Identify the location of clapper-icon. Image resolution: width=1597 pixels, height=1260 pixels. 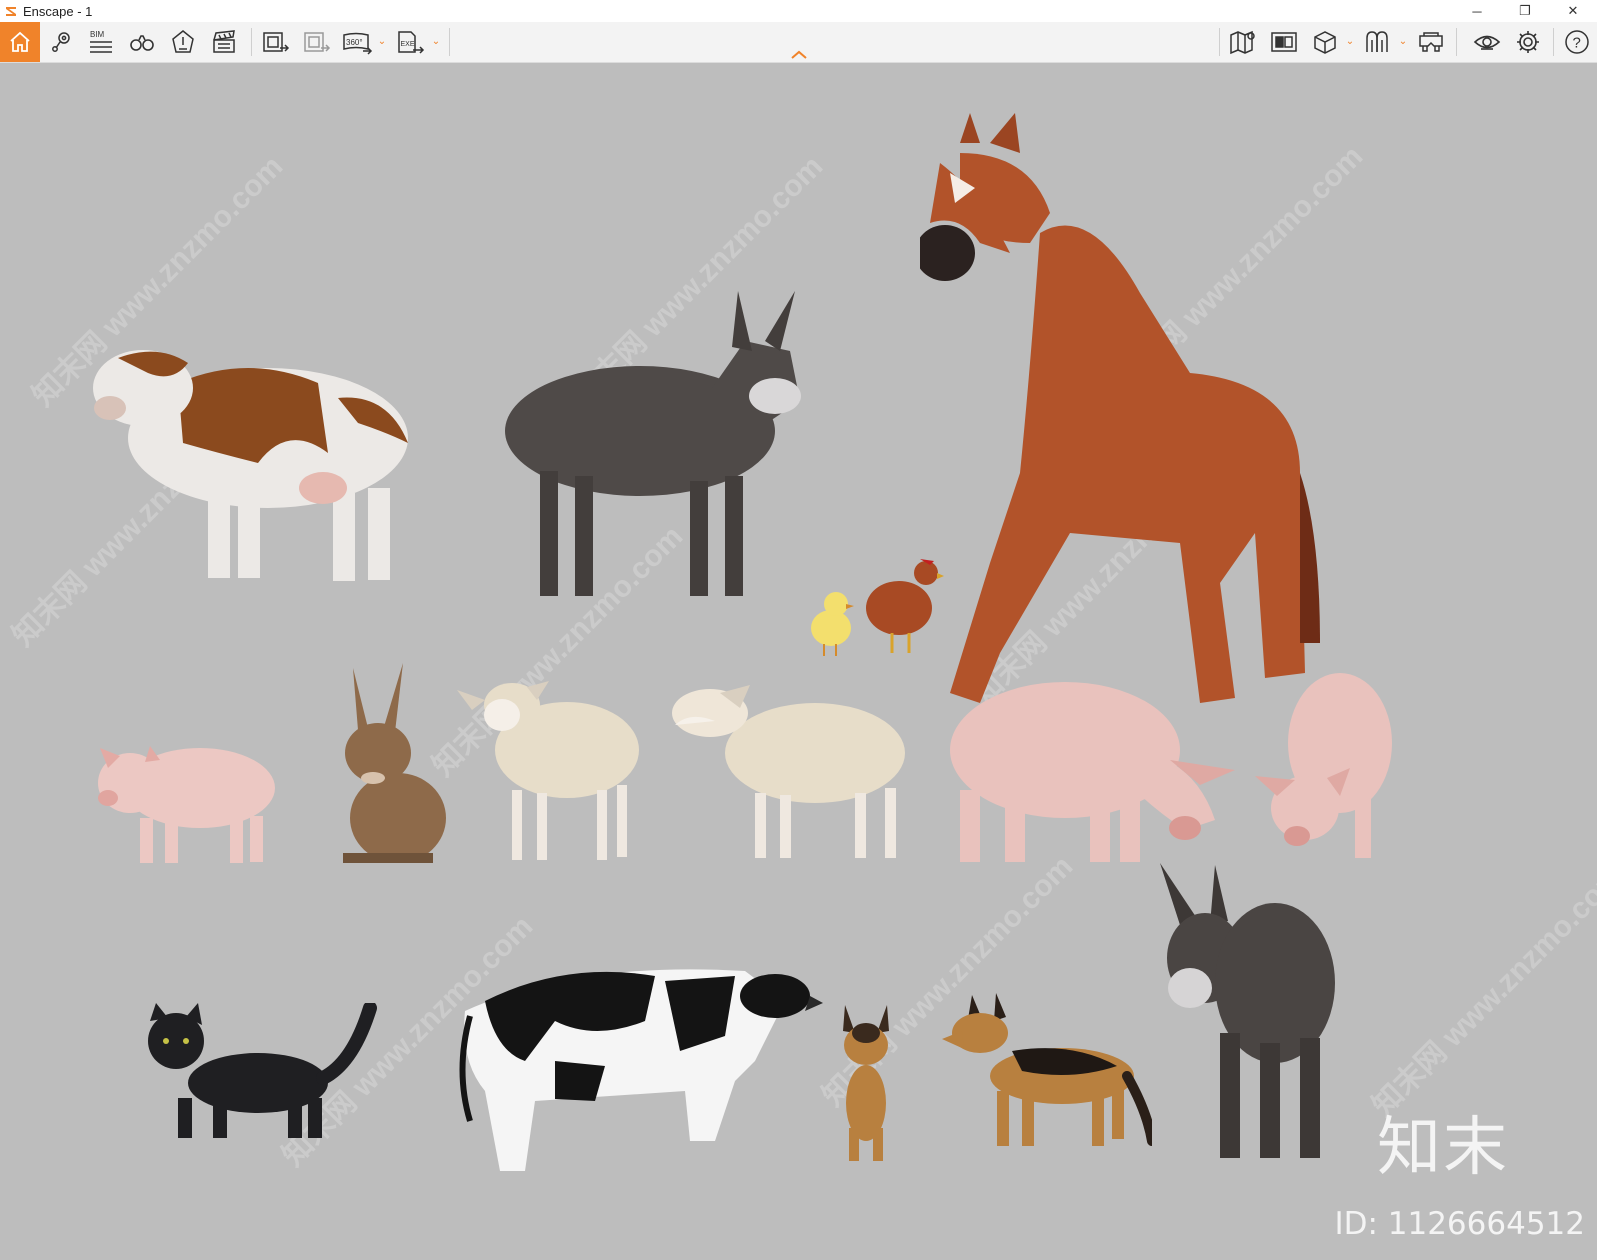
(224, 41).